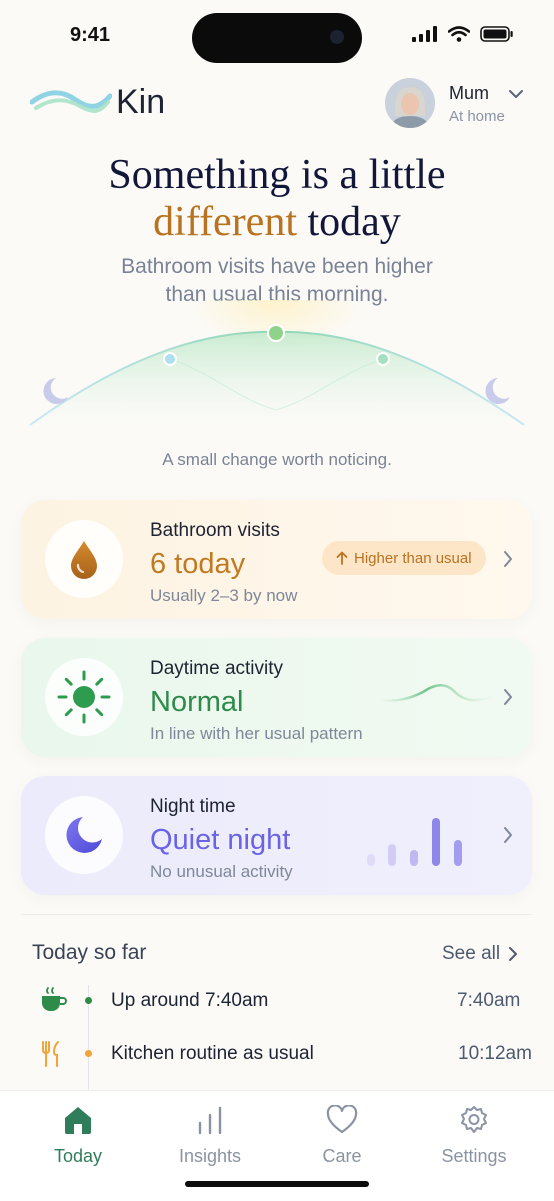  Describe the element at coordinates (221, 871) in the screenshot. I see `night-card-subtitle: No unusual activity` at that location.